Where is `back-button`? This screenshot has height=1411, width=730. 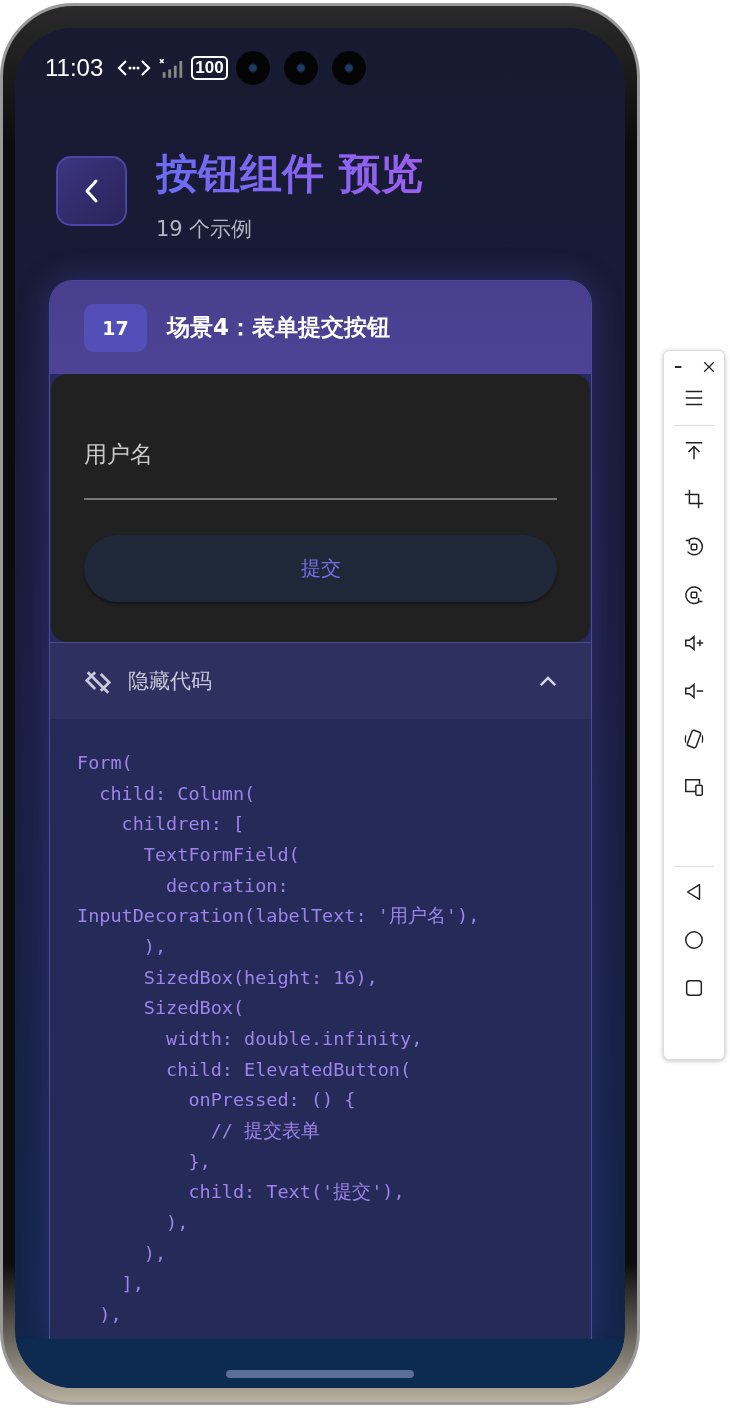
back-button is located at coordinates (91, 191).